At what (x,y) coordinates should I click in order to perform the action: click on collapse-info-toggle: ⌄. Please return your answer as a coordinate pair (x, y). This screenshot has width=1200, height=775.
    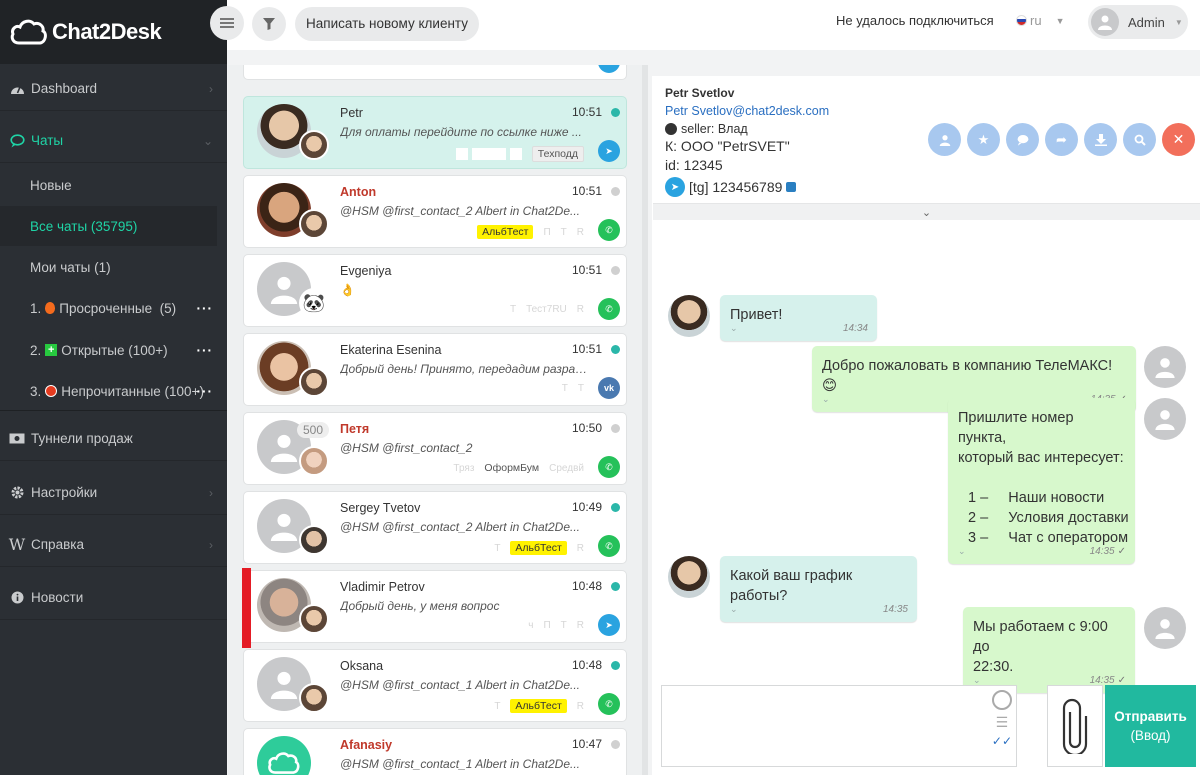
    Looking at the image, I should click on (926, 212).